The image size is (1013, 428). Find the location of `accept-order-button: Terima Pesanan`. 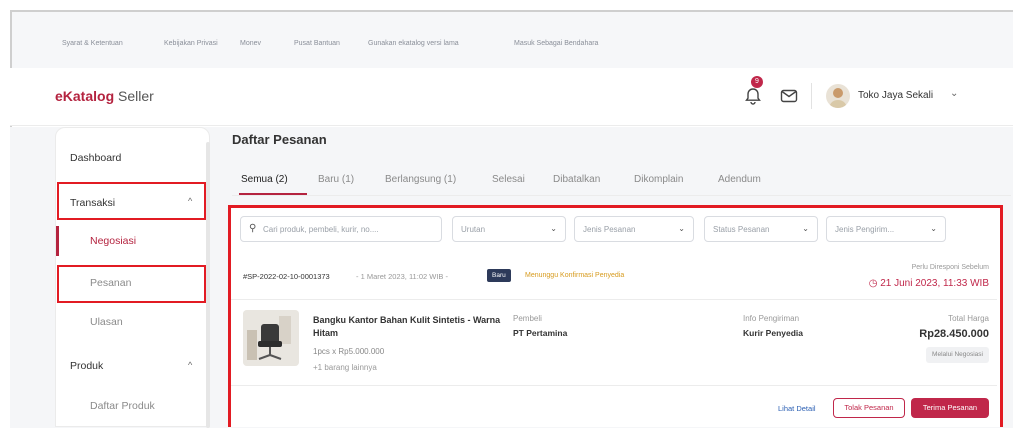

accept-order-button: Terima Pesanan is located at coordinates (950, 408).